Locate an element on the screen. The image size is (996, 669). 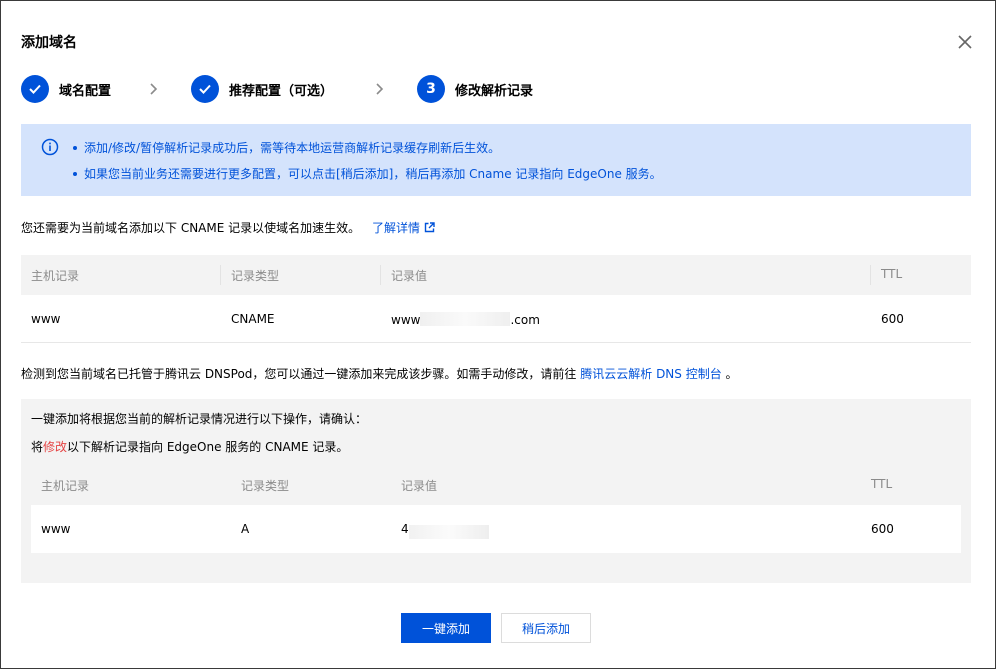
dnspod-note-suffix: 。 is located at coordinates (731, 374).